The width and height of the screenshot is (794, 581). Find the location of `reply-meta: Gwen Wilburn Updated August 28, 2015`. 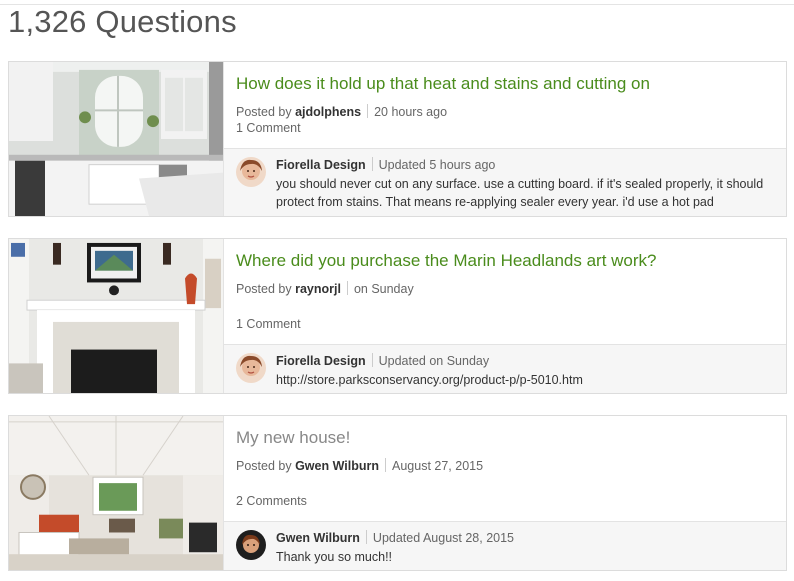

reply-meta: Gwen Wilburn Updated August 28, 2015 is located at coordinates (395, 537).